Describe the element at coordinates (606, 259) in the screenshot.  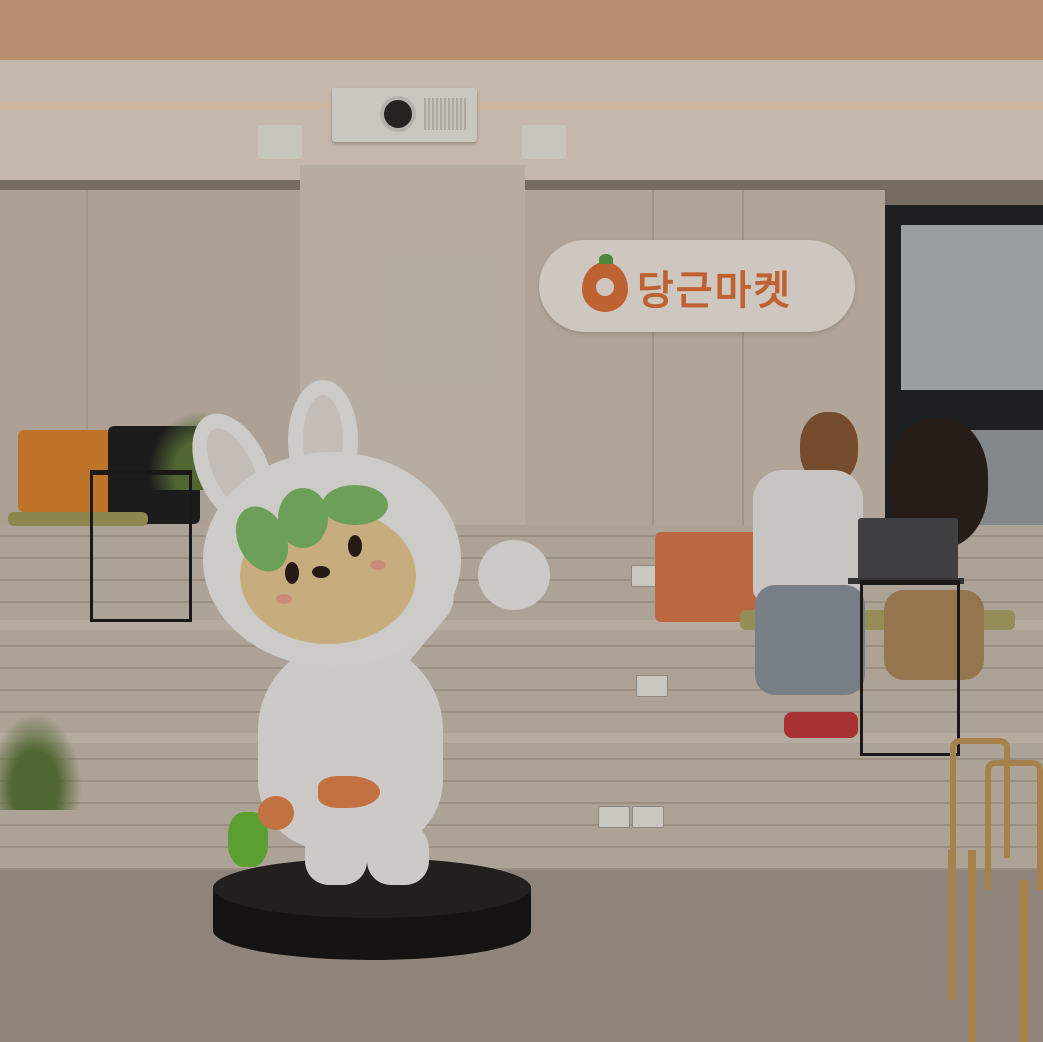
I see `carrot-leaf-icon` at that location.